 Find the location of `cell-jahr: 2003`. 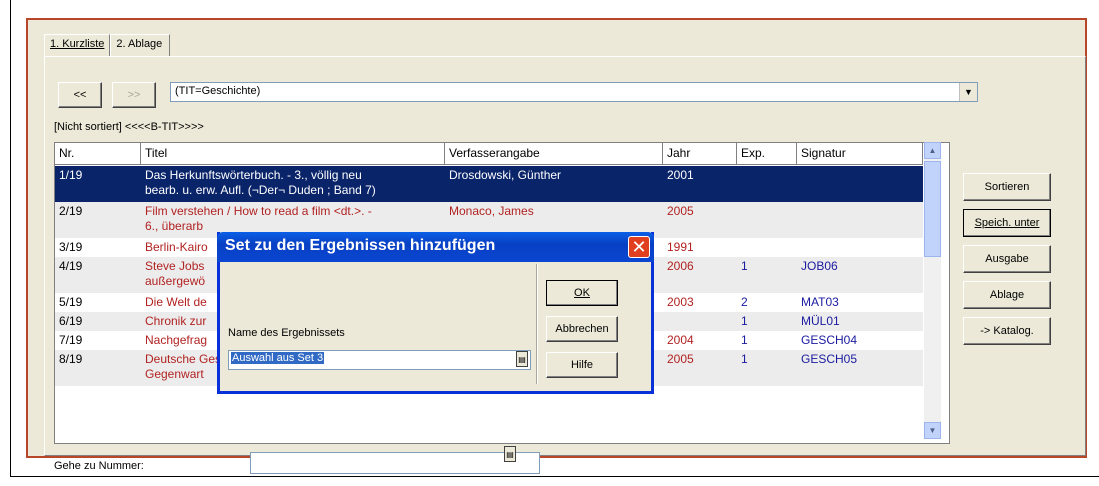

cell-jahr: 2003 is located at coordinates (700, 302).